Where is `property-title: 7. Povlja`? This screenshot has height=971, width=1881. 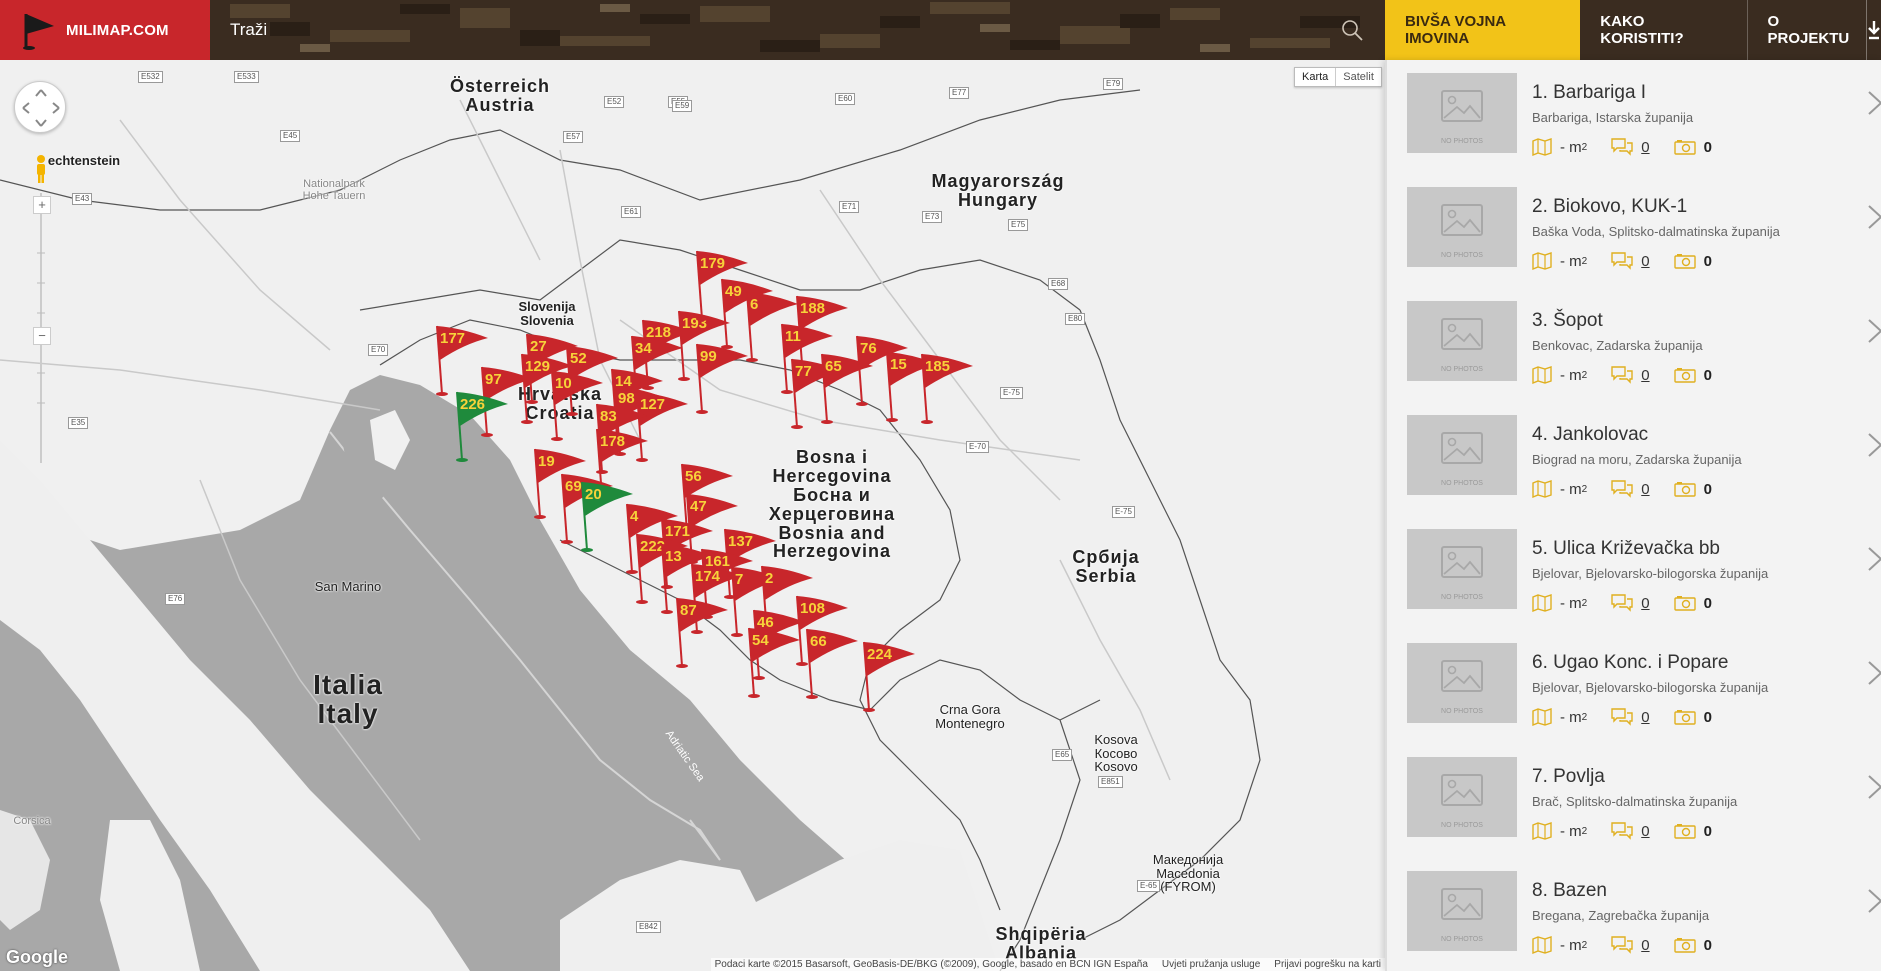
property-title: 7. Povlja is located at coordinates (1568, 777).